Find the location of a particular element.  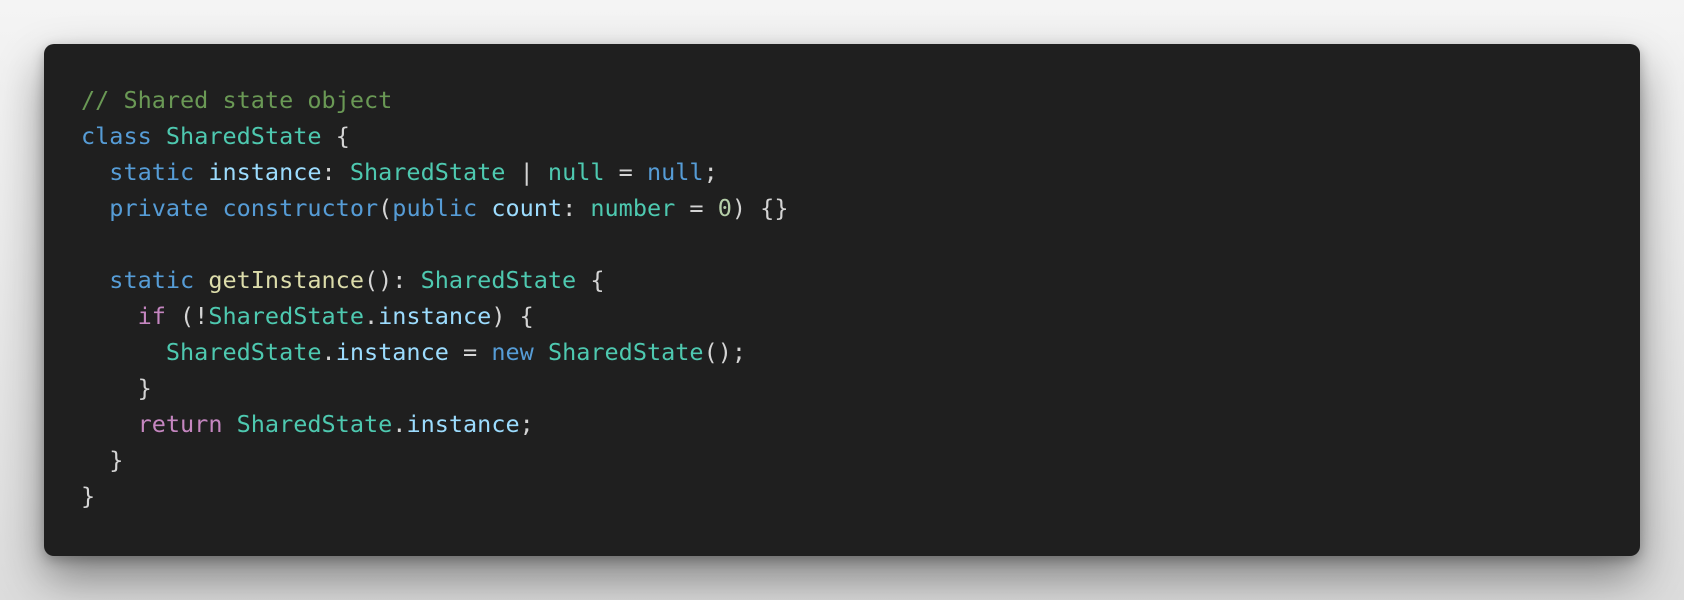

code-token-keyword: new is located at coordinates (512, 352).